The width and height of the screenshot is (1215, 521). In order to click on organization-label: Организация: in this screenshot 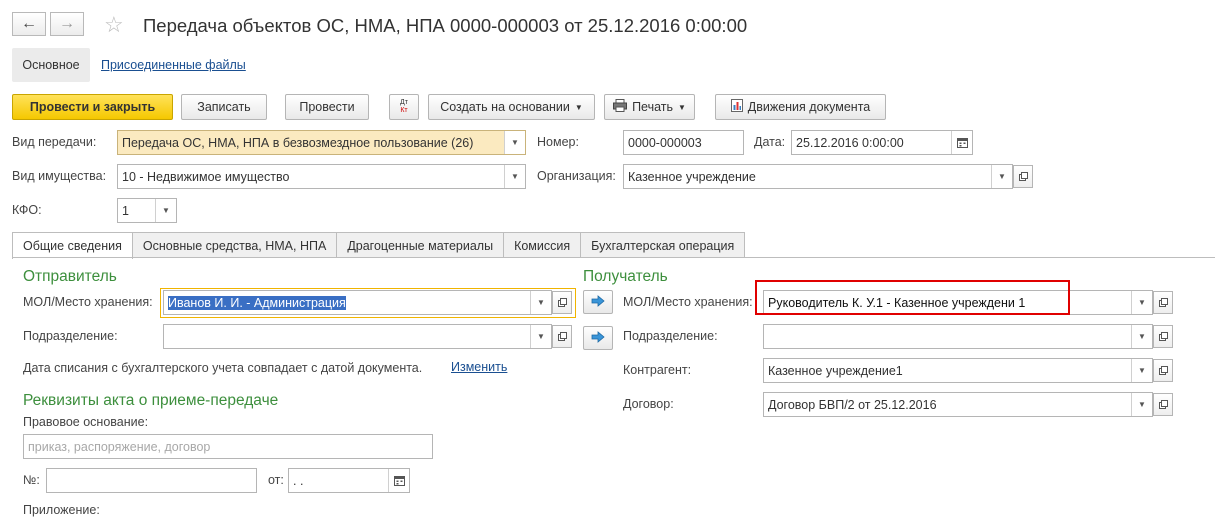, I will do `click(576, 176)`.